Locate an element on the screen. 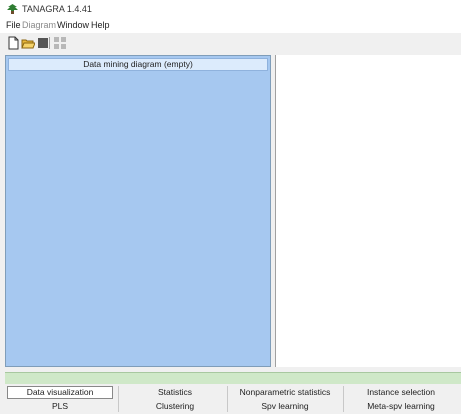 The image size is (461, 414). tab-meta-spv-learning: Meta-spv learning is located at coordinates (401, 406).